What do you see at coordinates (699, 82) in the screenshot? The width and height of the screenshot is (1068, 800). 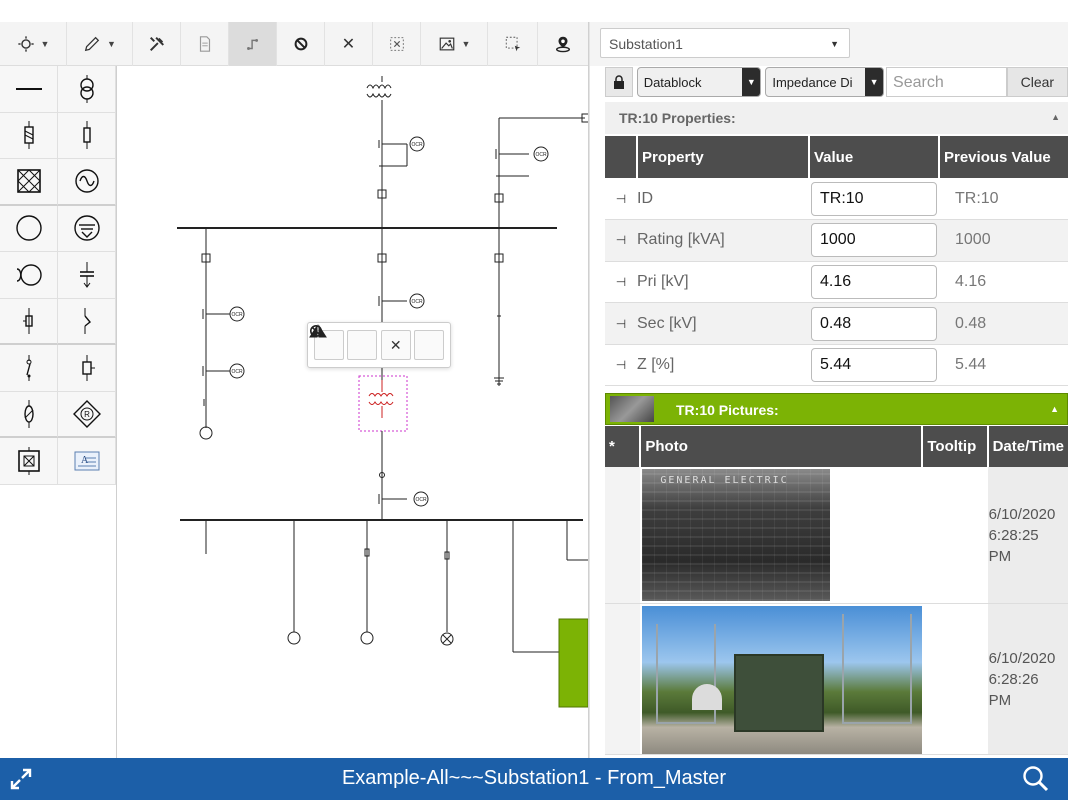 I see `view-select: Datablock ▼` at bounding box center [699, 82].